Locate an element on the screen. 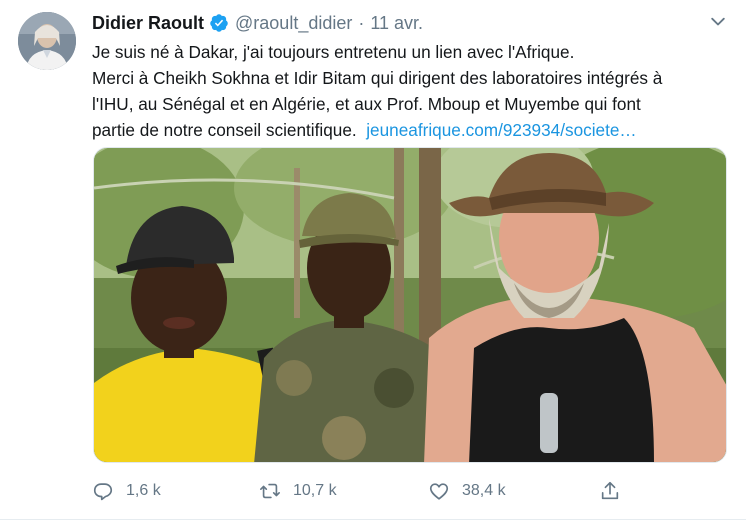 Image resolution: width=746 pixels, height=520 pixels. share-button is located at coordinates (616, 491).